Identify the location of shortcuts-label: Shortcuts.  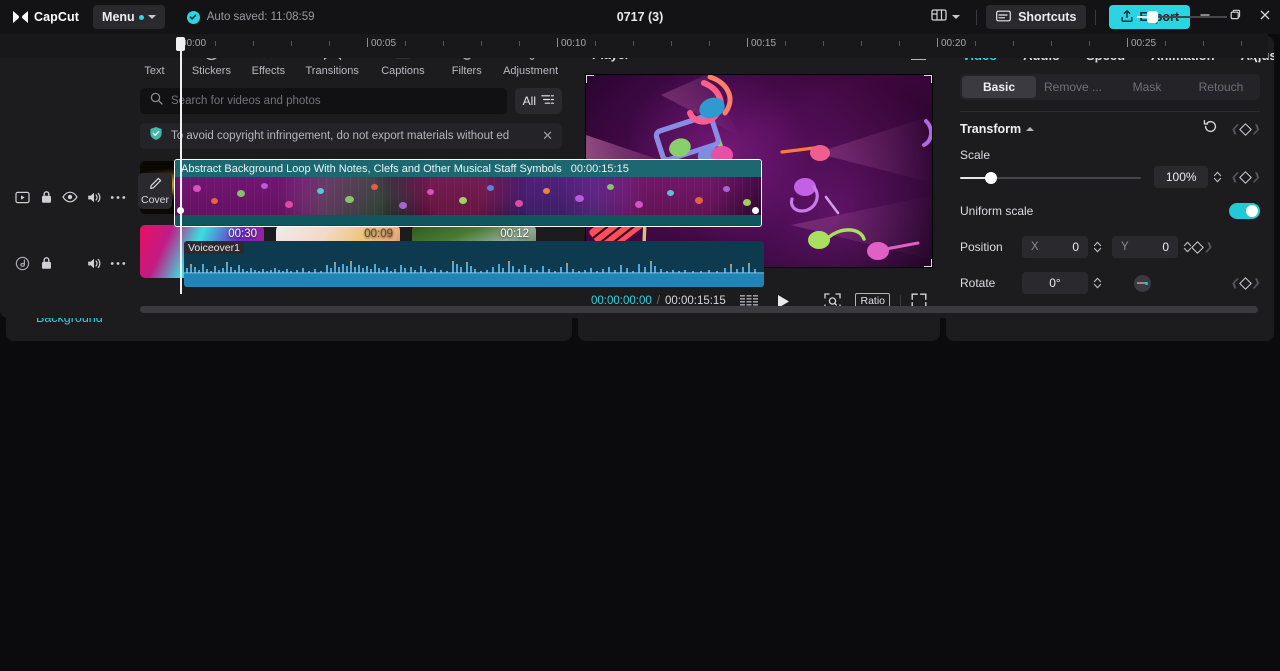
(1047, 17).